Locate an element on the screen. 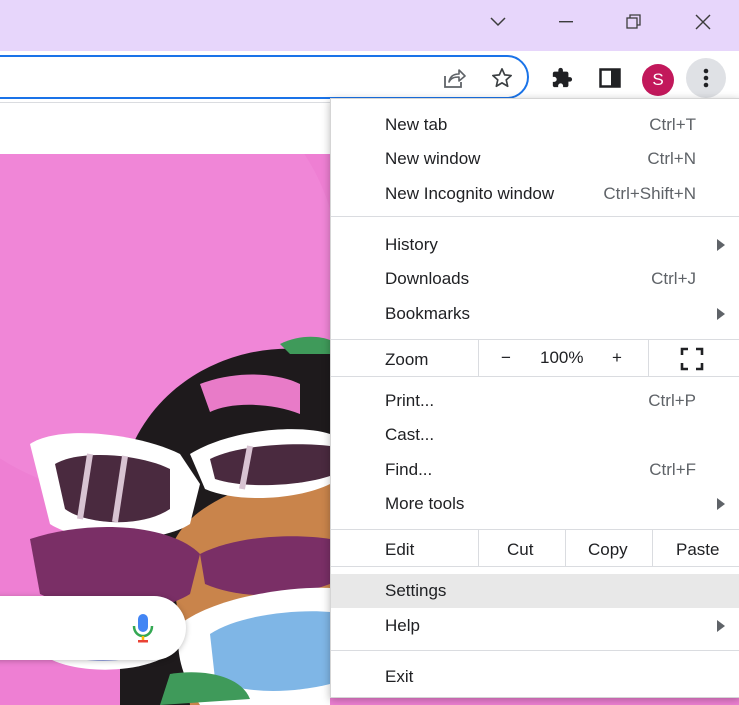 This screenshot has height=705, width=739. share-button is located at coordinates (454, 78).